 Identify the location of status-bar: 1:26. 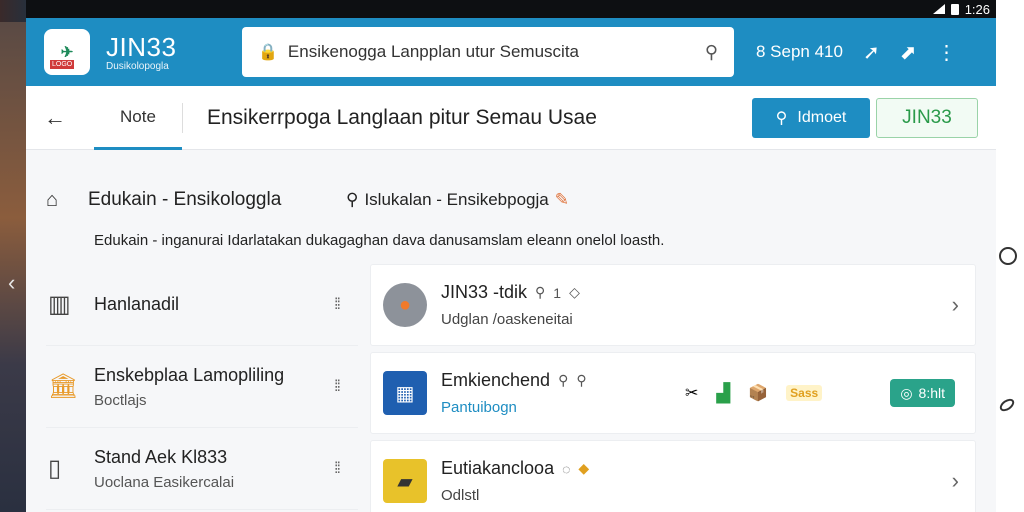
(511, 9).